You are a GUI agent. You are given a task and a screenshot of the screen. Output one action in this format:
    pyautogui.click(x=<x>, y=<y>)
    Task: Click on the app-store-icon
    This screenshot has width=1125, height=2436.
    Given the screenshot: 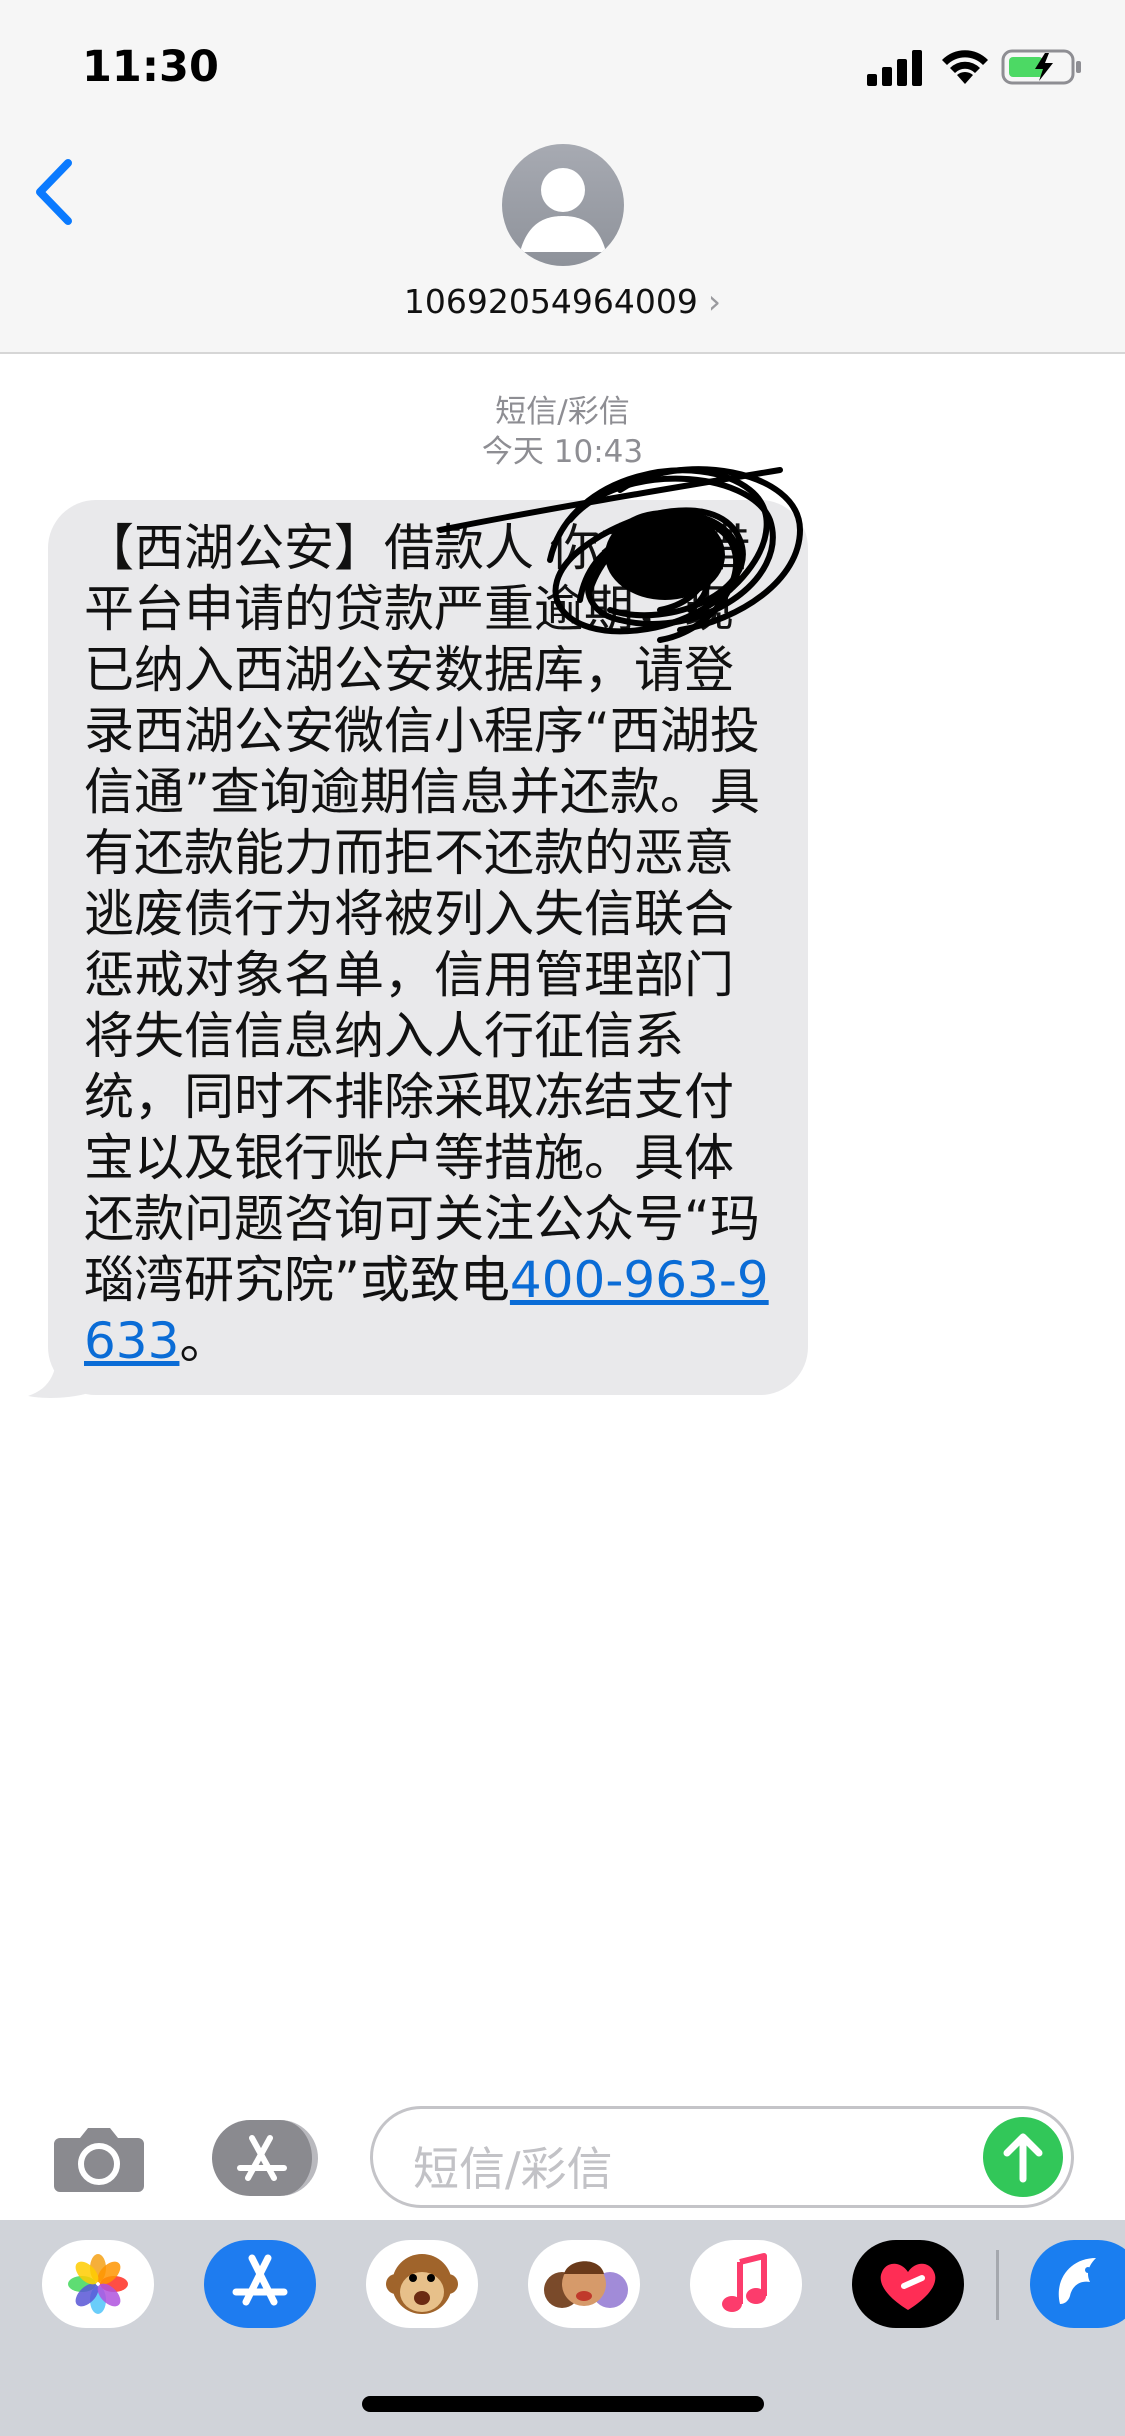 What is the action you would take?
    pyautogui.click(x=262, y=2158)
    